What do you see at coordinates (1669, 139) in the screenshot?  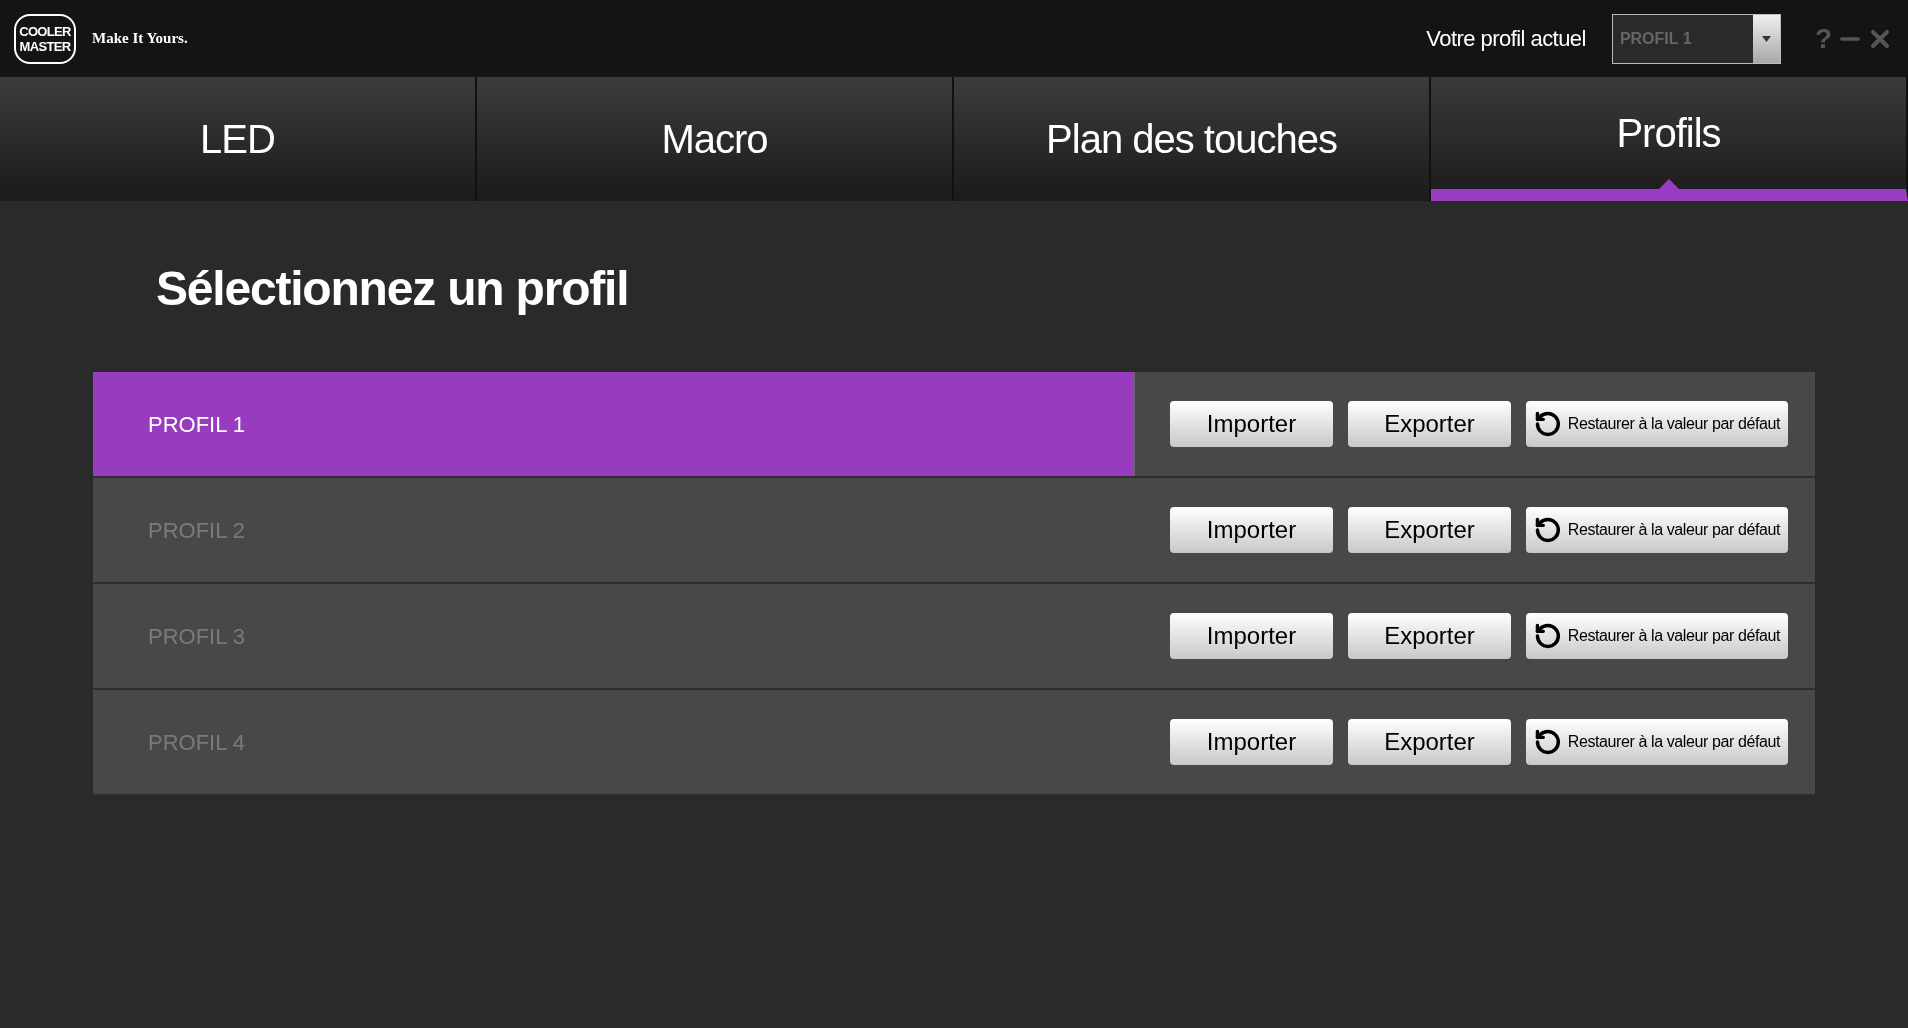 I see `tab: Profils` at bounding box center [1669, 139].